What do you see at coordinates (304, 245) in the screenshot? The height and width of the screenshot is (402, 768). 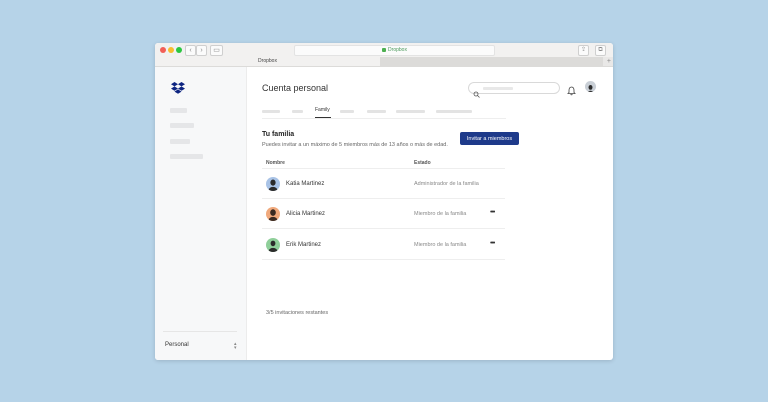 I see `member-name: Erik Martinez` at bounding box center [304, 245].